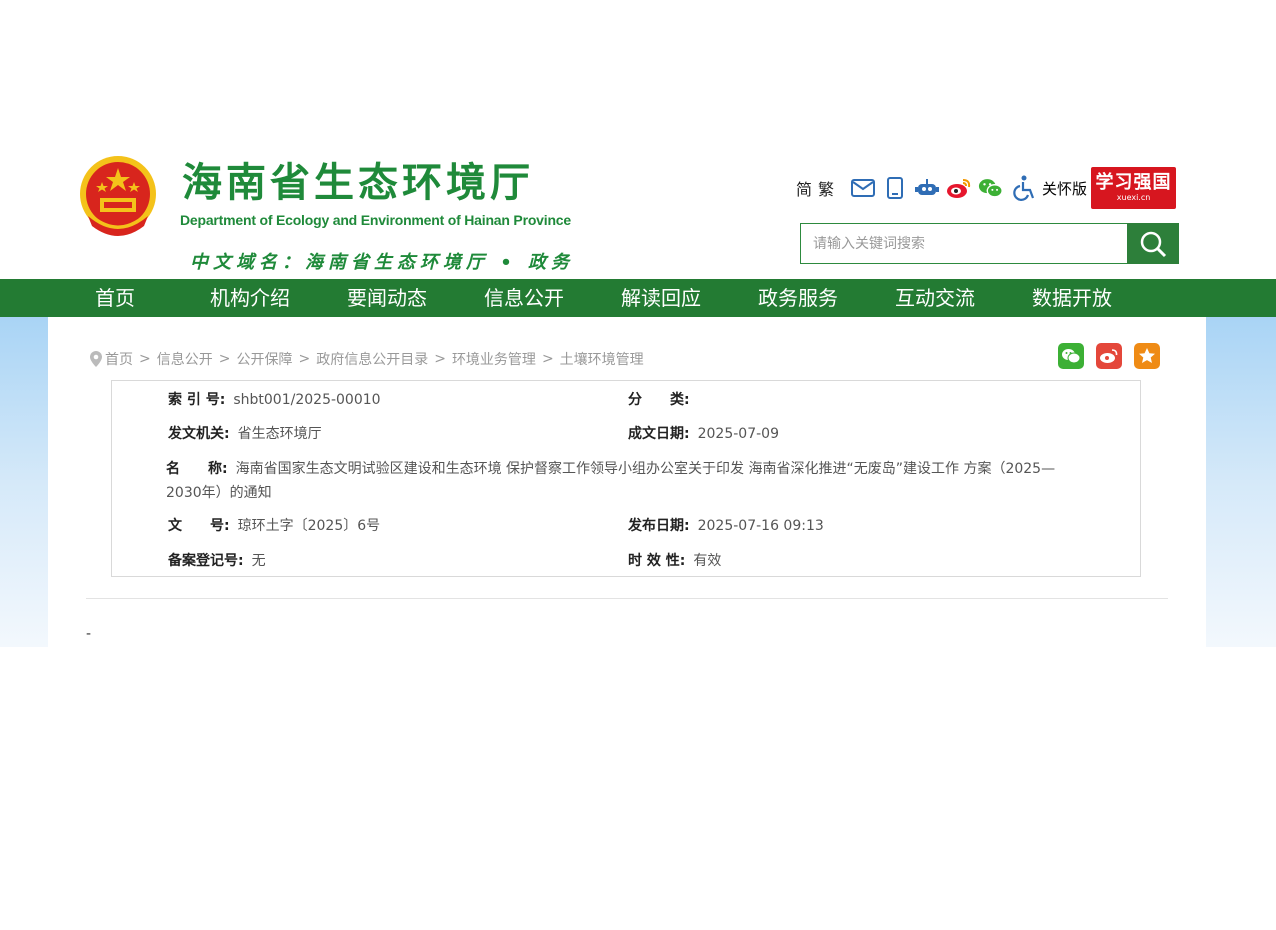 This screenshot has height=930, width=1276. What do you see at coordinates (627, 598) in the screenshot?
I see `content-divider` at bounding box center [627, 598].